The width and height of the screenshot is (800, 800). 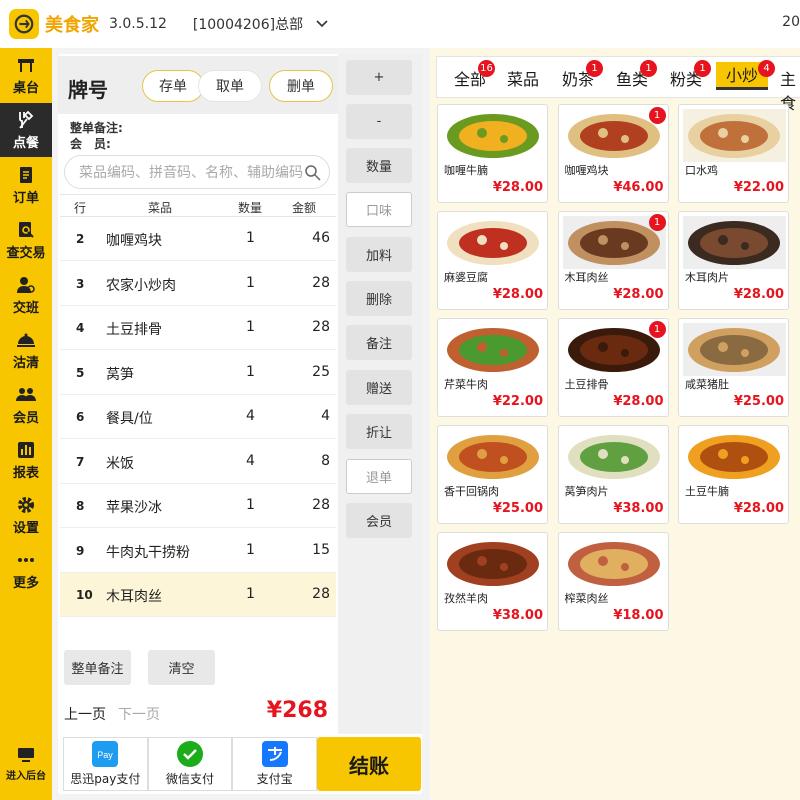 I want to click on clear-button: 清空, so click(x=181, y=667).